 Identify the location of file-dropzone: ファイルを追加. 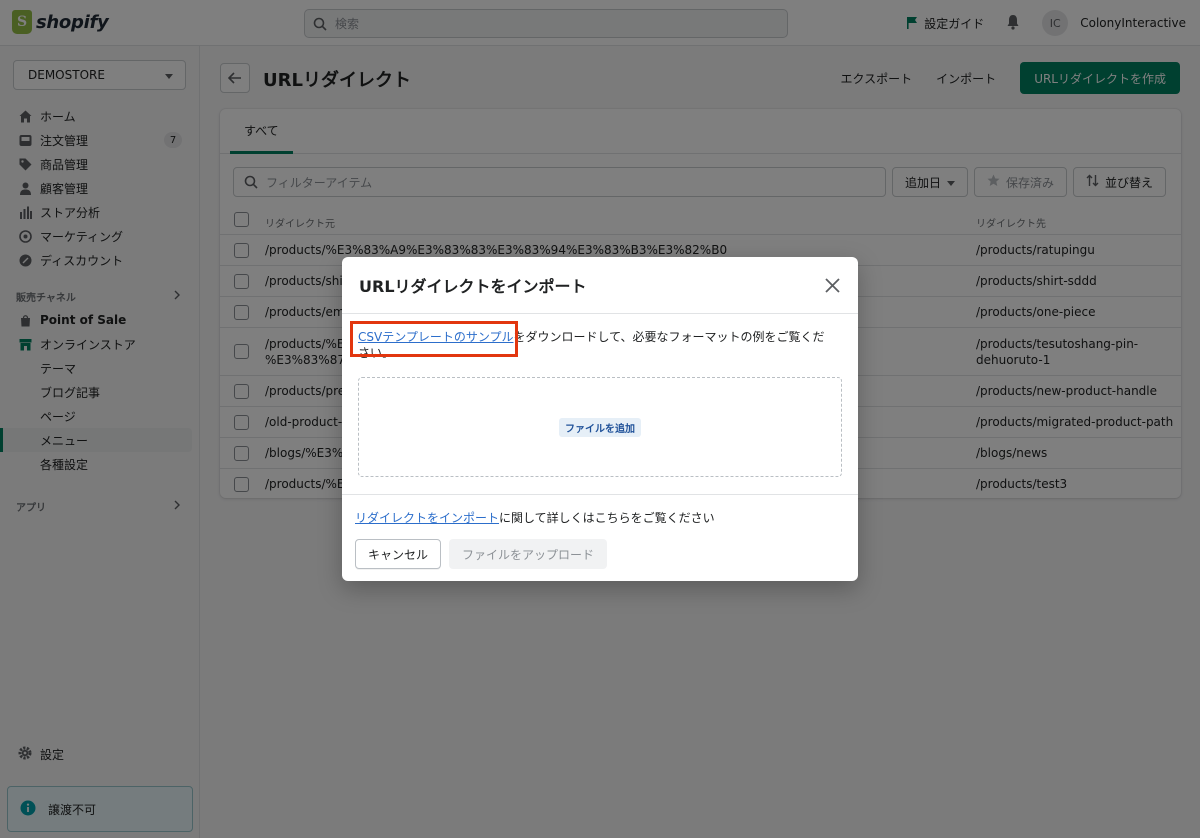
(600, 427).